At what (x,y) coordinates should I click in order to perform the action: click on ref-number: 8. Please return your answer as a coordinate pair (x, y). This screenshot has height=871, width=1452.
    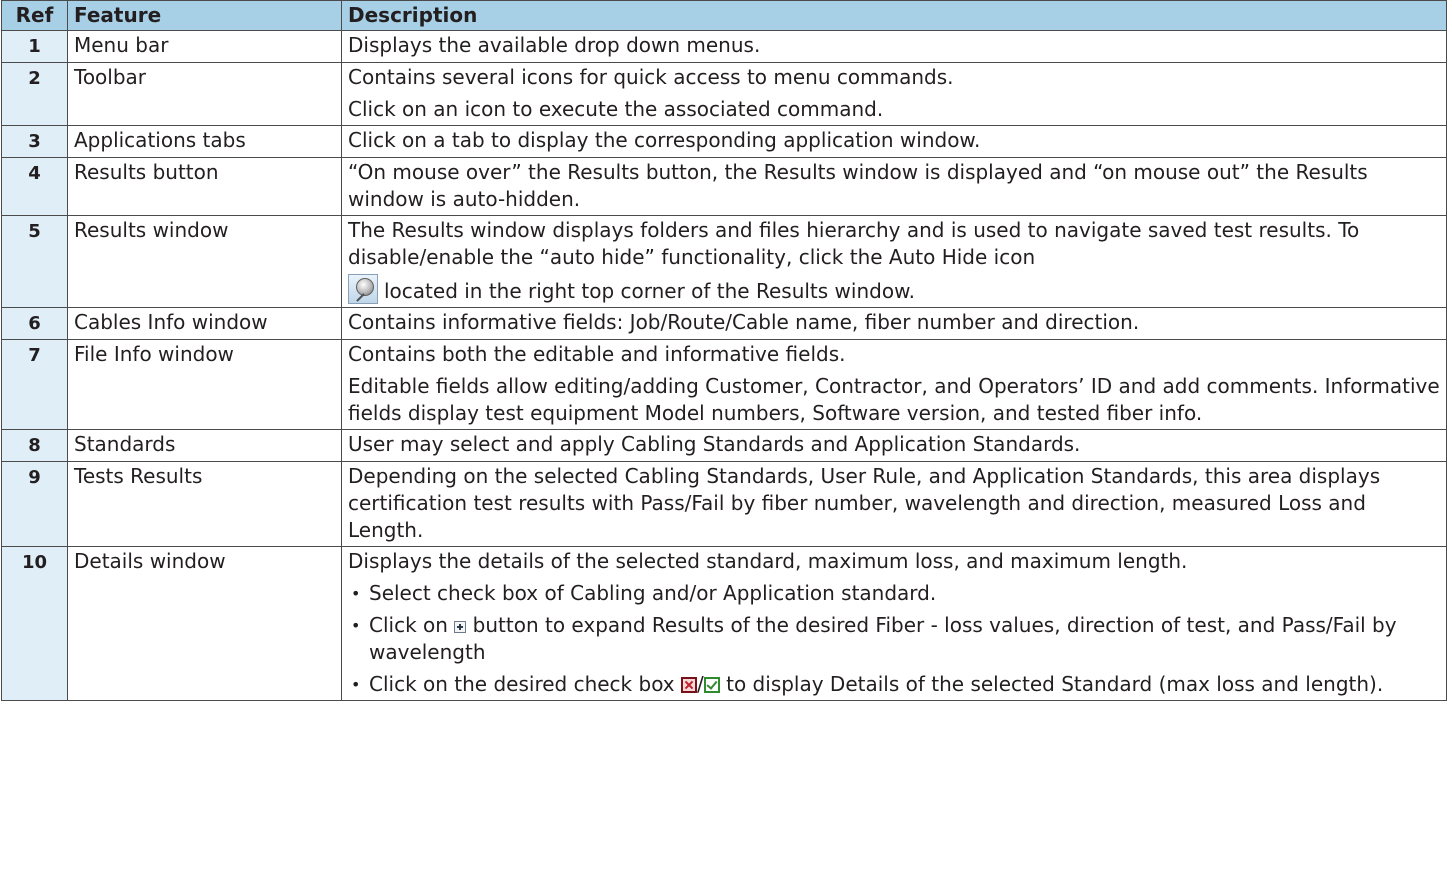
    Looking at the image, I should click on (34, 445).